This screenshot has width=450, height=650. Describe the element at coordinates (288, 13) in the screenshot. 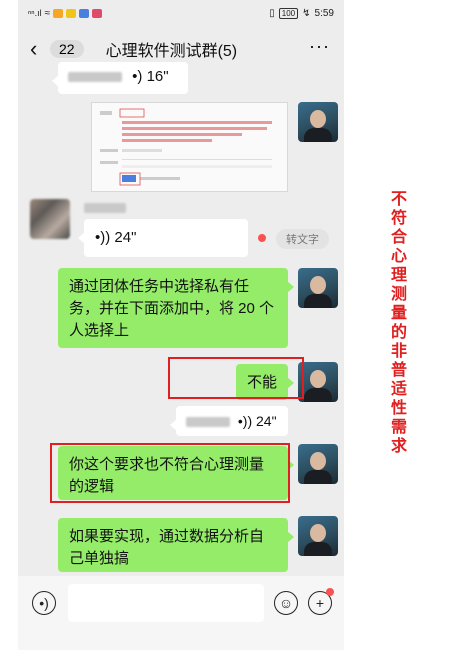

I see `battery-indicator: 100` at that location.